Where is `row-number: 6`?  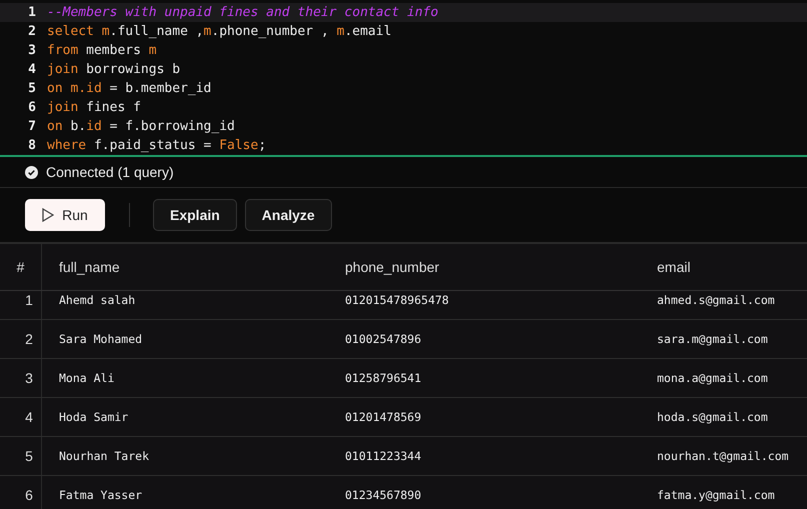 row-number: 6 is located at coordinates (21, 492).